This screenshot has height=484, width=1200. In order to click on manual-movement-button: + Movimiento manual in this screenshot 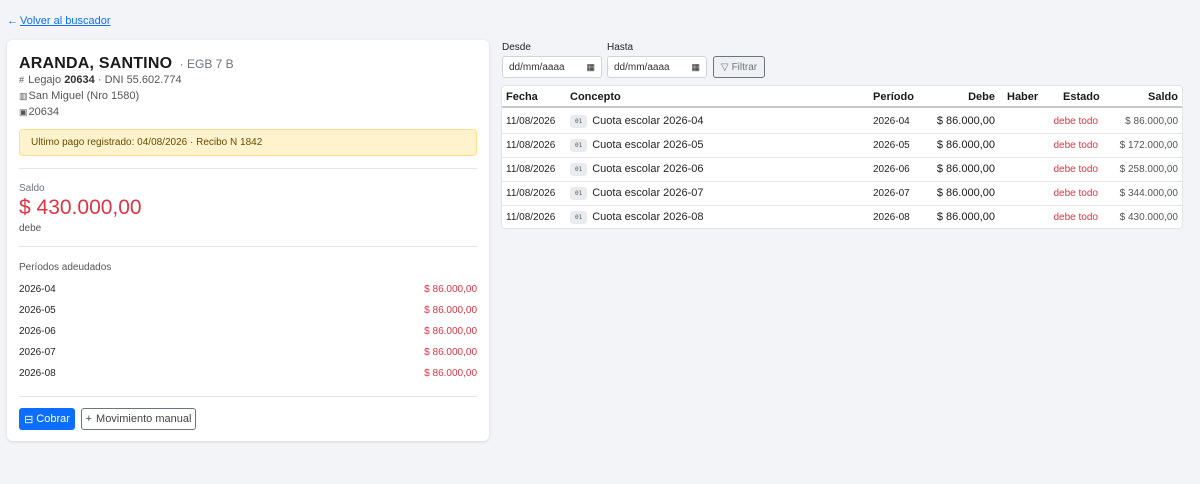, I will do `click(138, 419)`.